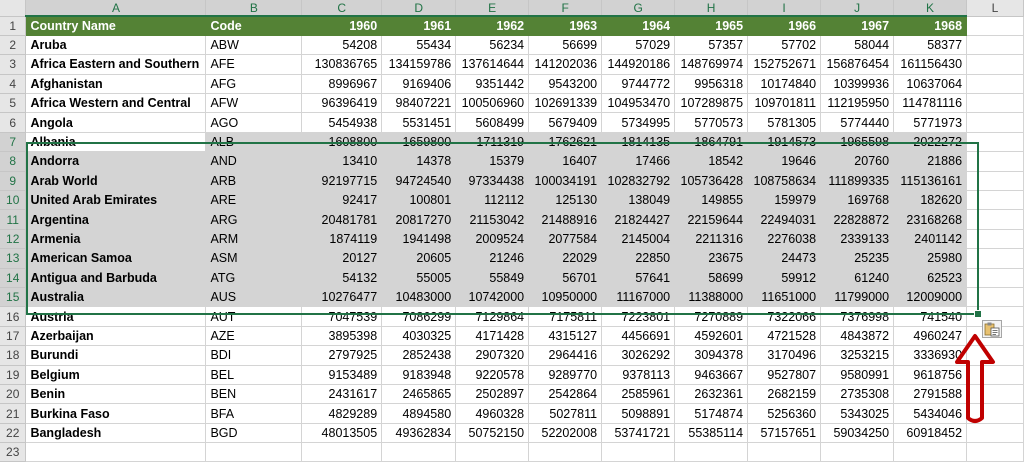  What do you see at coordinates (116, 316) in the screenshot?
I see `cell: Austria` at bounding box center [116, 316].